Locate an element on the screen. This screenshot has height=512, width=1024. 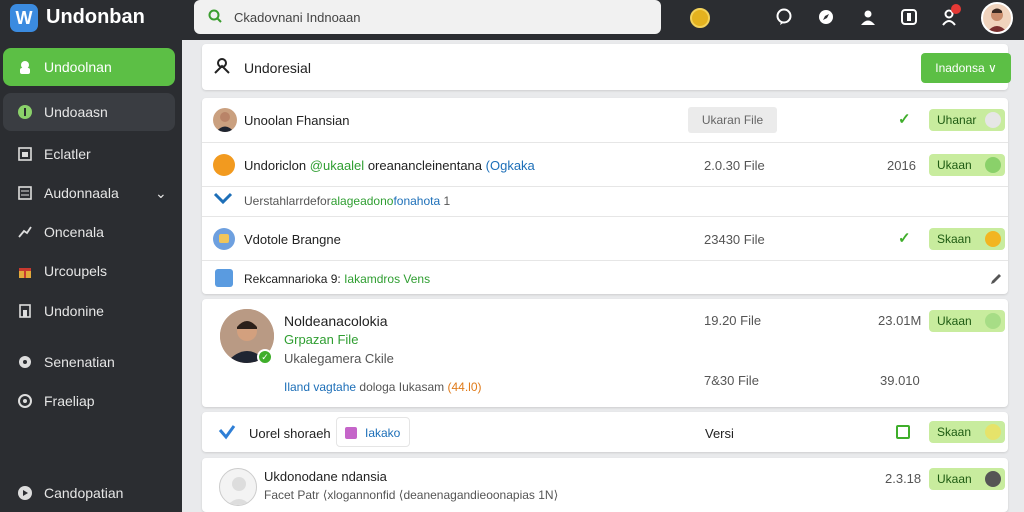
sidebar-item-candopatian: Candopatian is located at coordinates (89, 493).